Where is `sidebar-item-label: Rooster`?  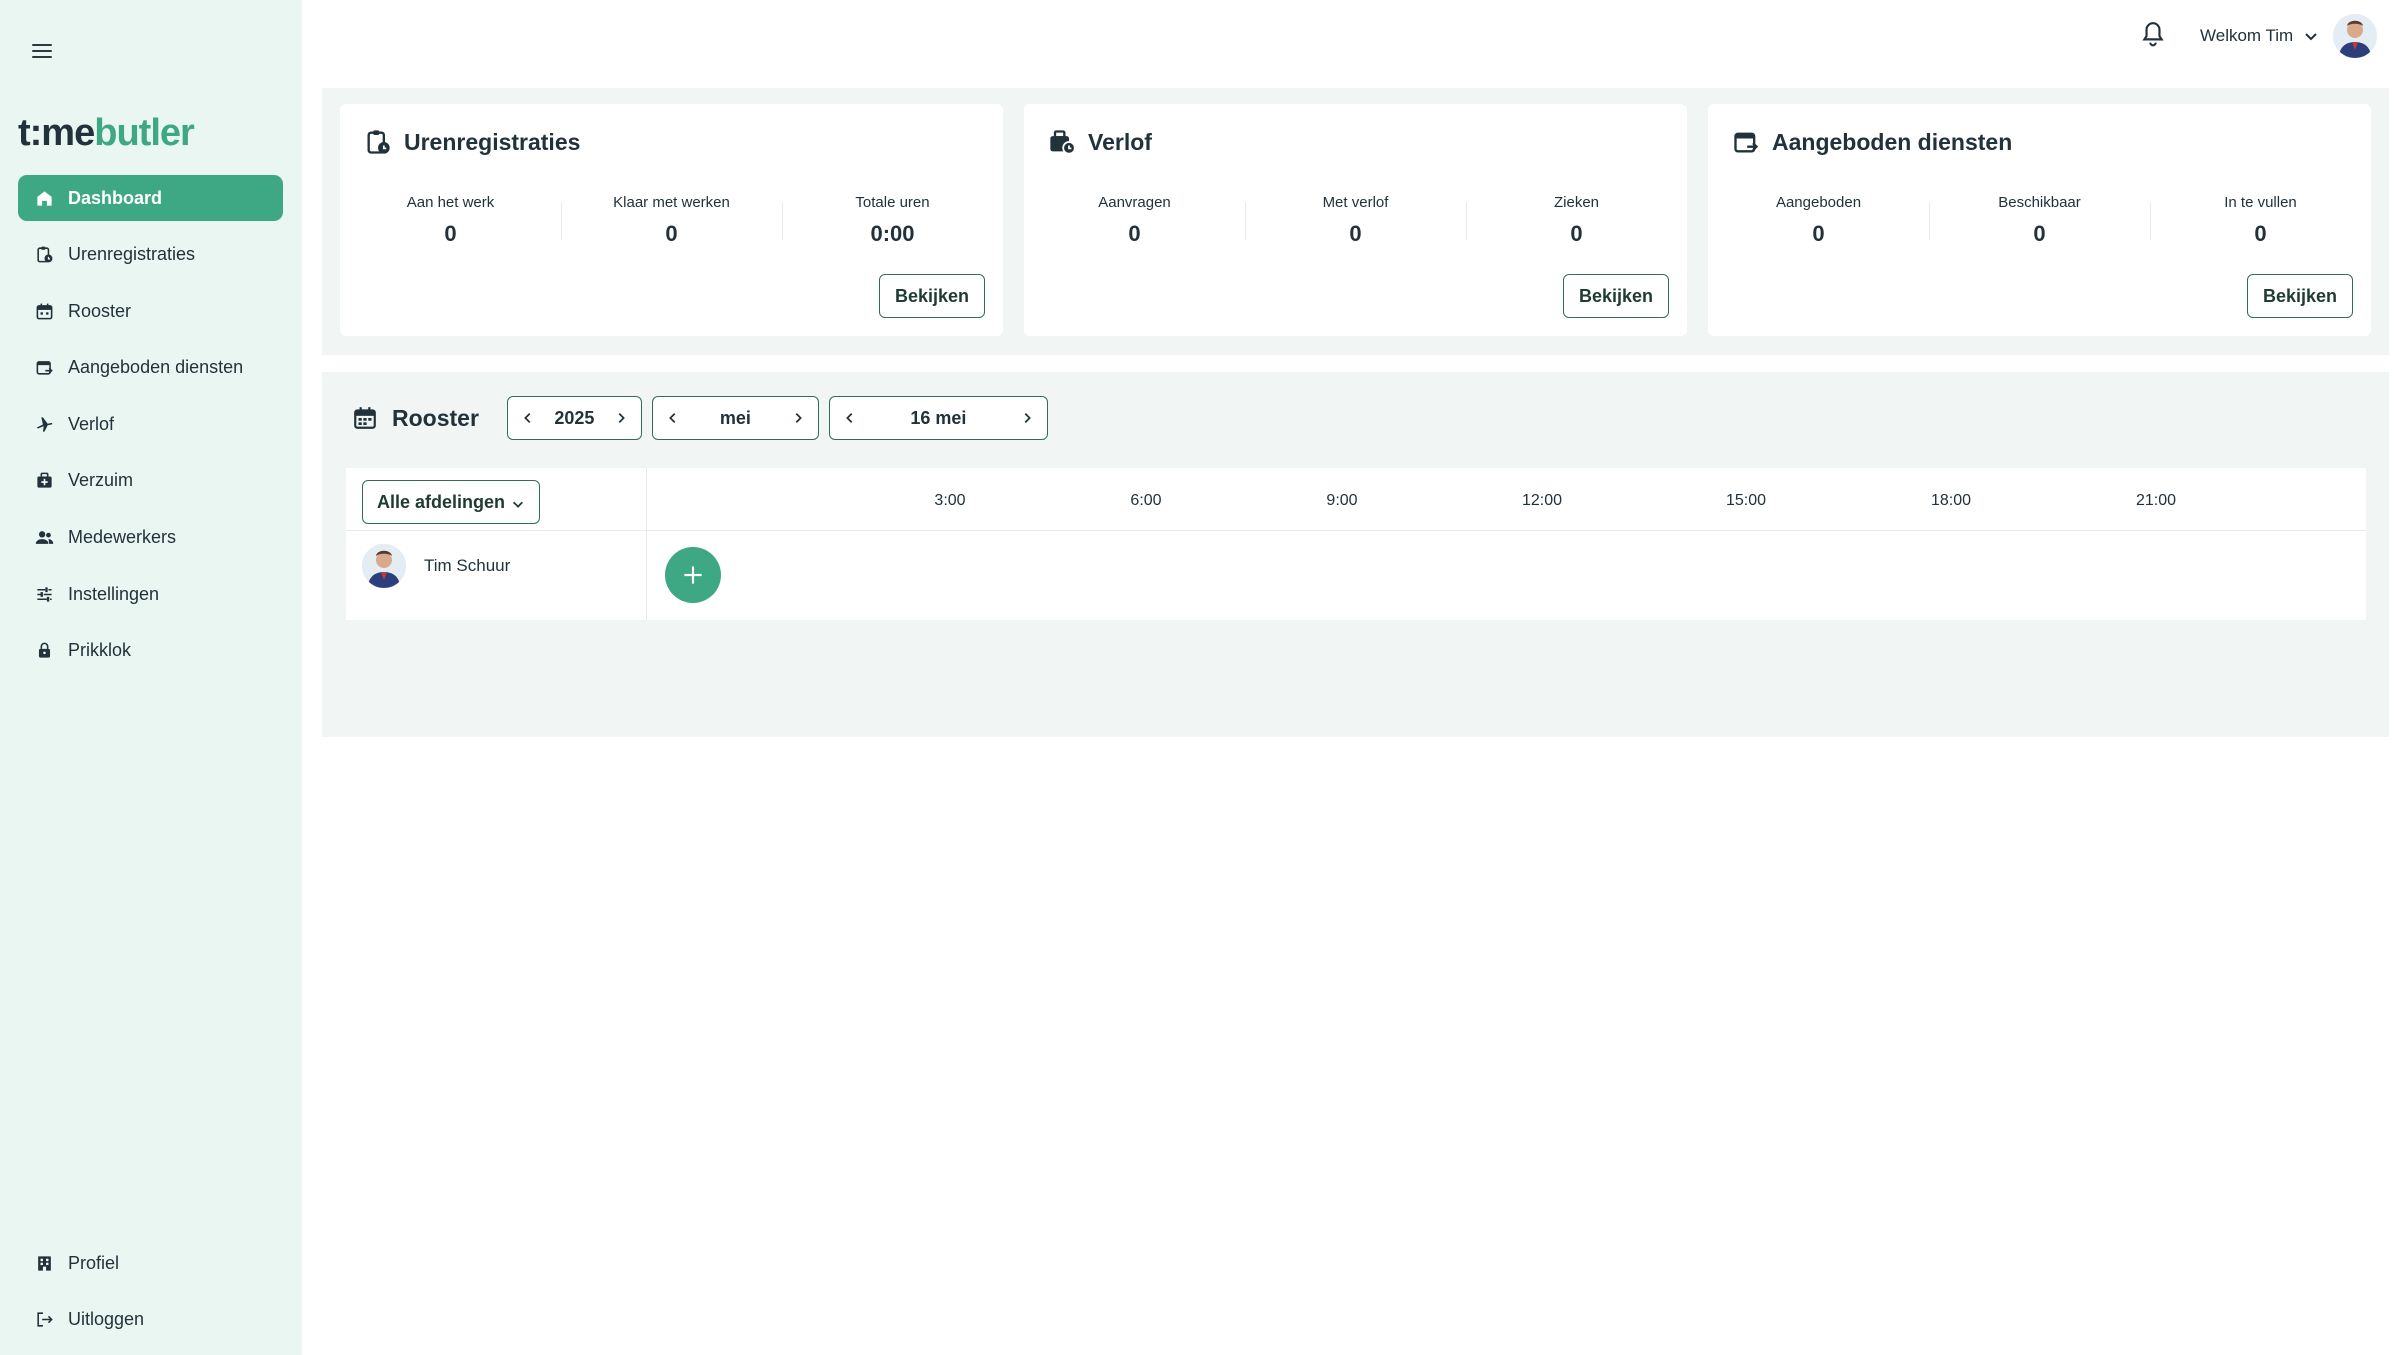 sidebar-item-label: Rooster is located at coordinates (100, 310).